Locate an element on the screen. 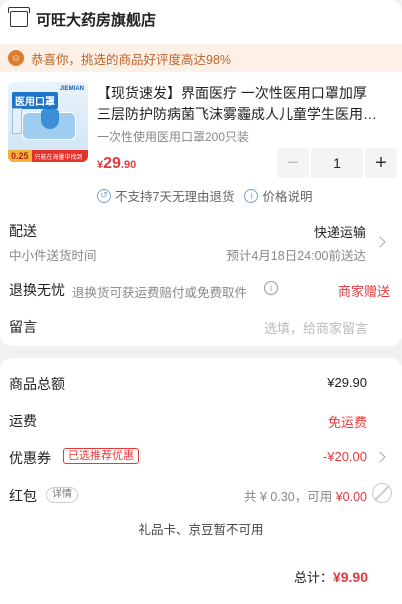  freight-label: 运费 is located at coordinates (23, 421).